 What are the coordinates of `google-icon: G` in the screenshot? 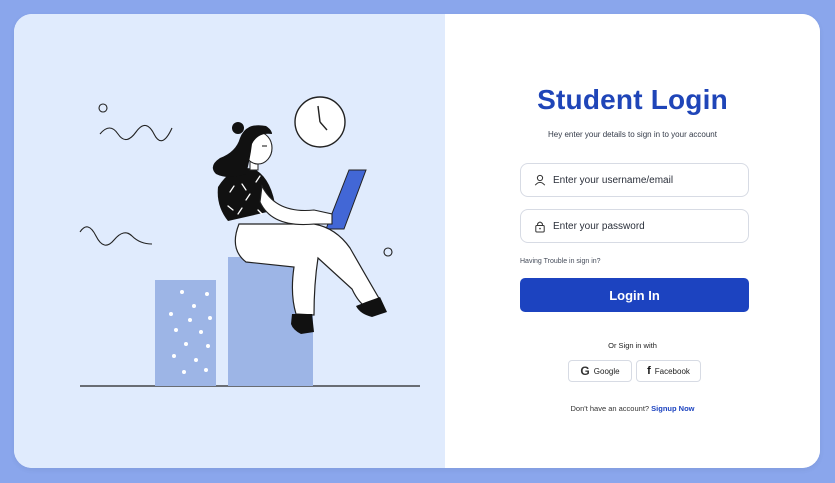 It's located at (585, 371).